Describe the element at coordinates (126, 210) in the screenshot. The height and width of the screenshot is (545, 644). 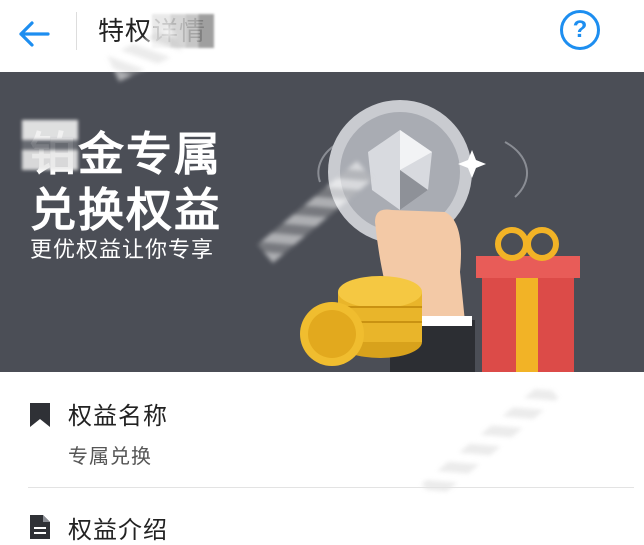
I see `banner-headline-line2: 兑换权益` at that location.